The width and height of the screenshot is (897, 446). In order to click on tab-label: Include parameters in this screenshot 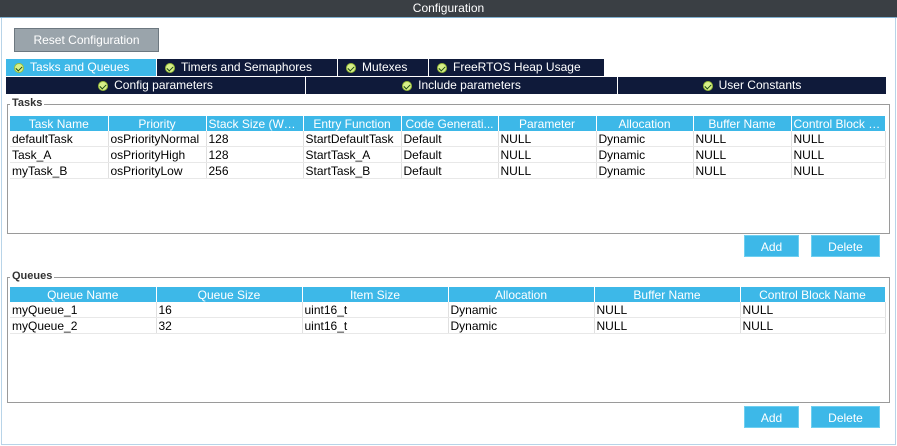, I will do `click(469, 85)`.